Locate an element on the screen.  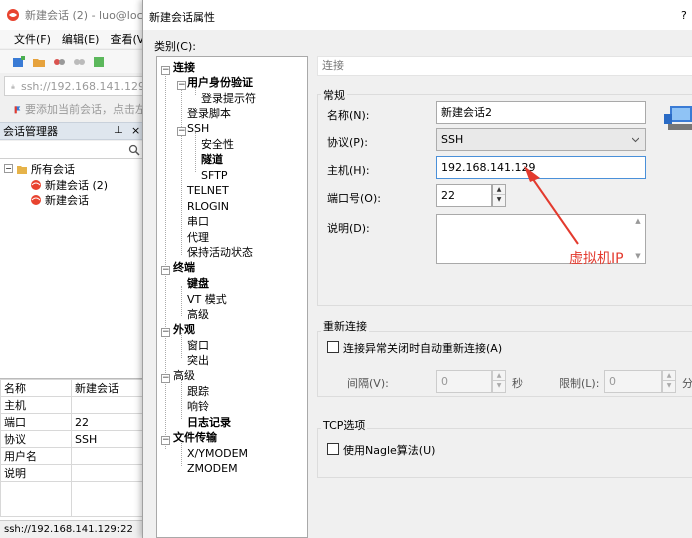
close-icon: × is located at coordinates (135, 130).